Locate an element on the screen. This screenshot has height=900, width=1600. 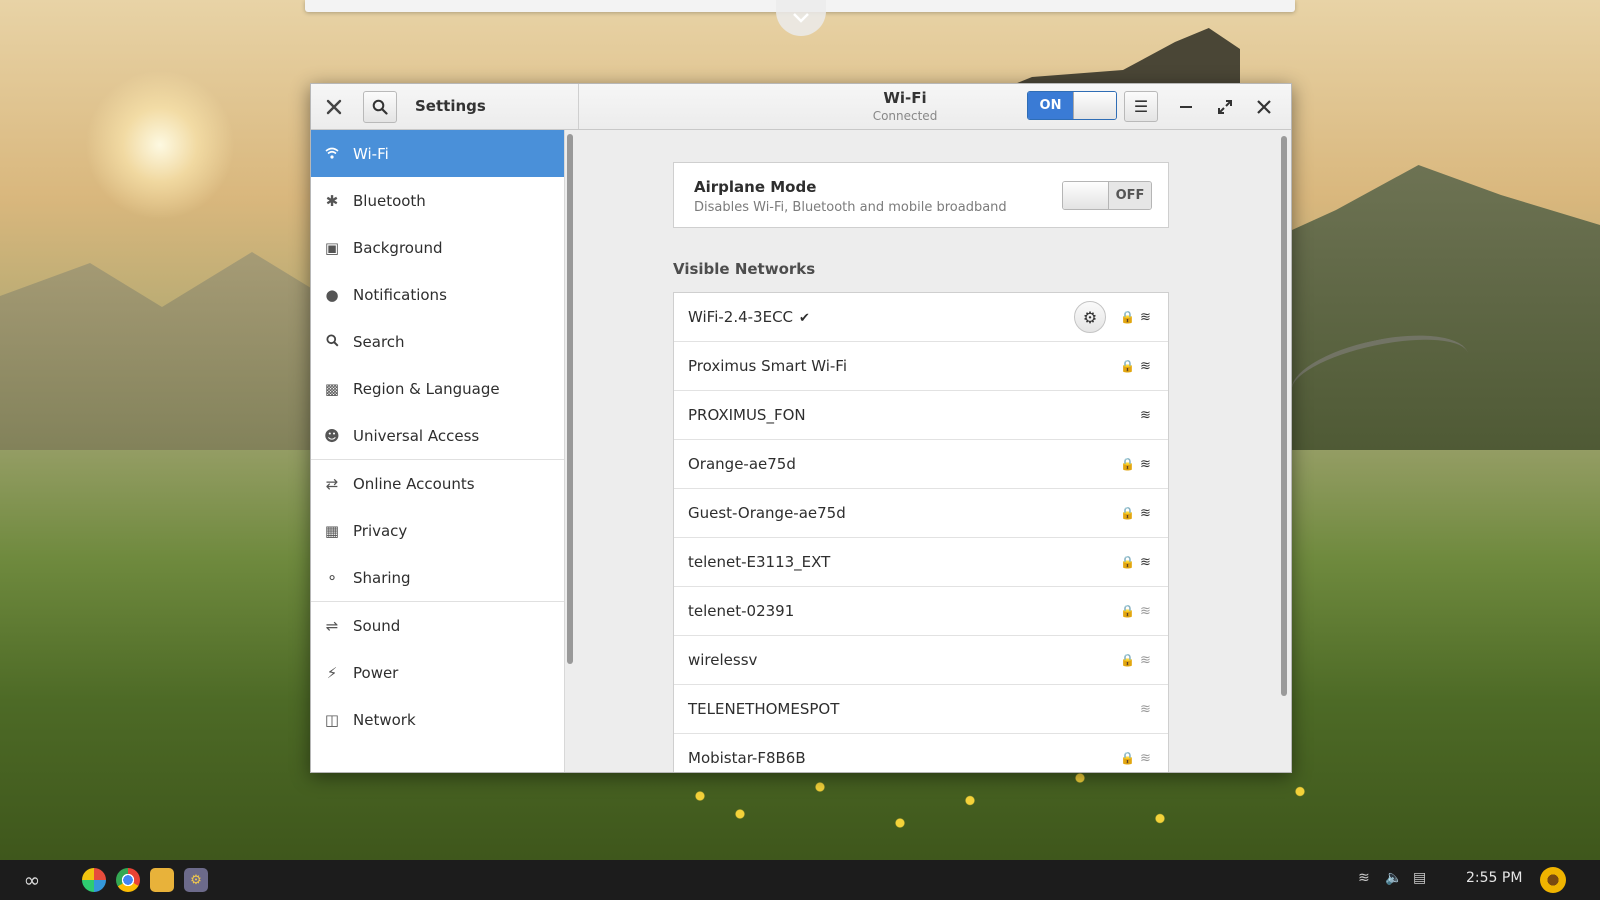
wallpaper-flowers is located at coordinates (1100, 805).